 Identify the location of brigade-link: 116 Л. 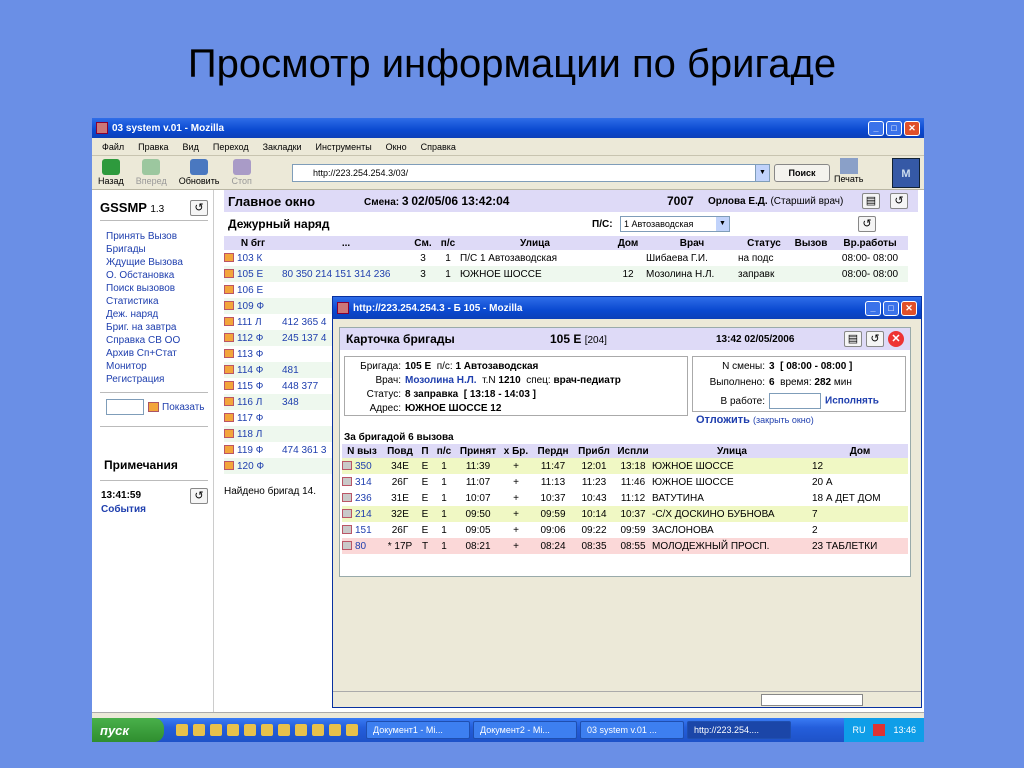
(249, 402).